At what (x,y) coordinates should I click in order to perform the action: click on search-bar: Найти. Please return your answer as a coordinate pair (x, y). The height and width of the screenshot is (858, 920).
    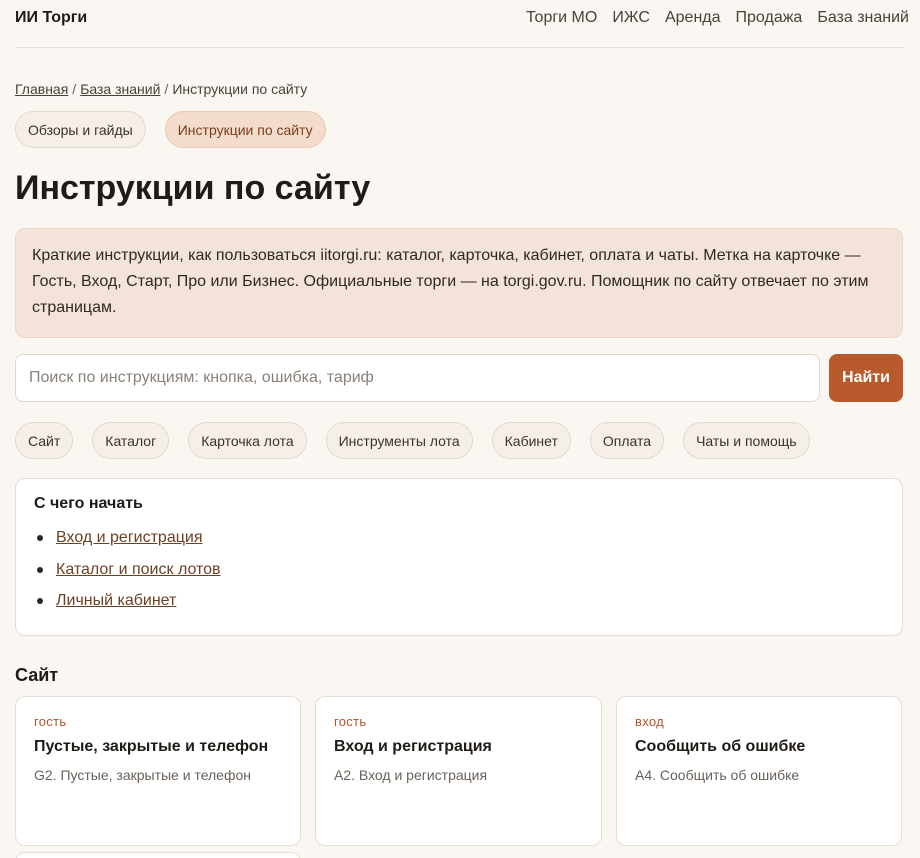
    Looking at the image, I should click on (459, 378).